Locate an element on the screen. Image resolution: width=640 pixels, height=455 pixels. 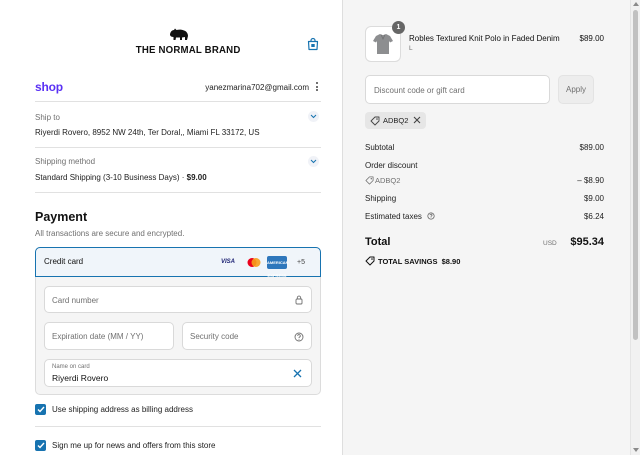
bear-logo-icon is located at coordinates (179, 34).